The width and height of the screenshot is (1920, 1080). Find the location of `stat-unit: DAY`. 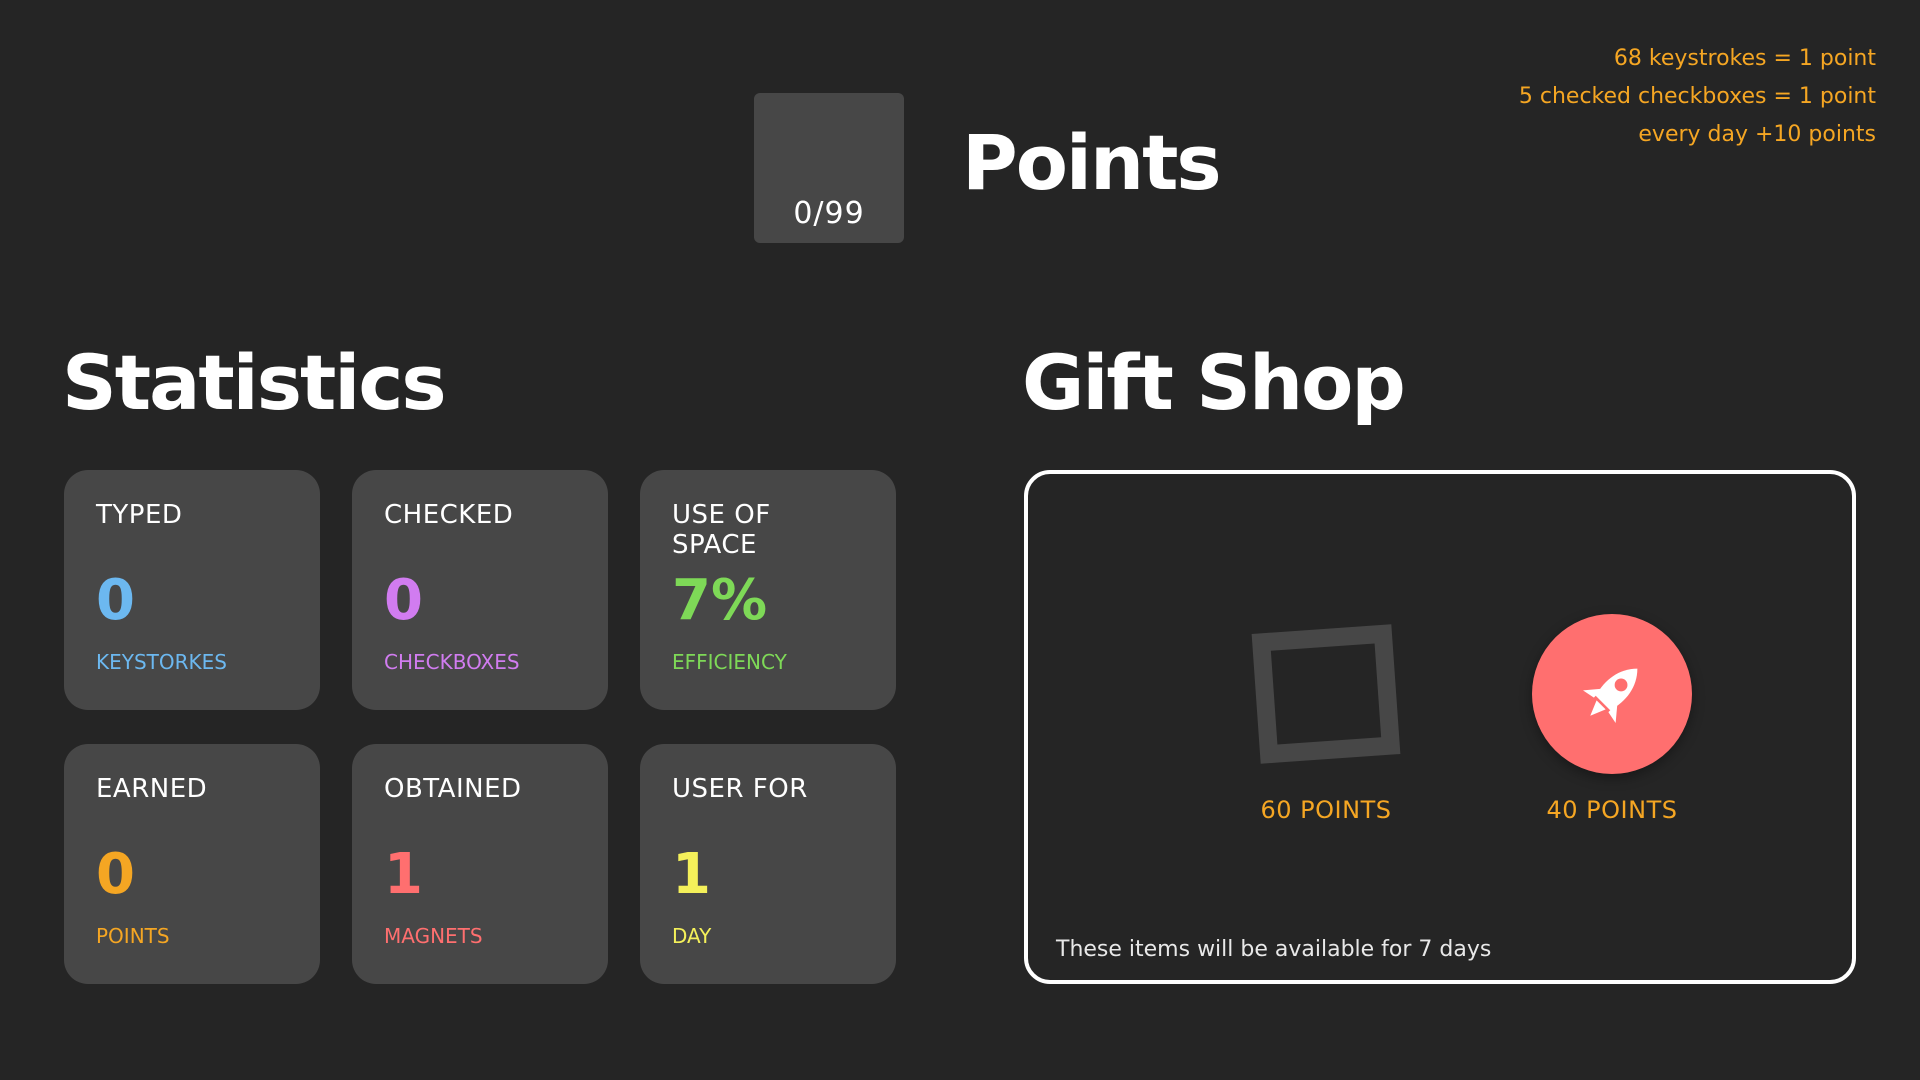

stat-unit: DAY is located at coordinates (692, 936).